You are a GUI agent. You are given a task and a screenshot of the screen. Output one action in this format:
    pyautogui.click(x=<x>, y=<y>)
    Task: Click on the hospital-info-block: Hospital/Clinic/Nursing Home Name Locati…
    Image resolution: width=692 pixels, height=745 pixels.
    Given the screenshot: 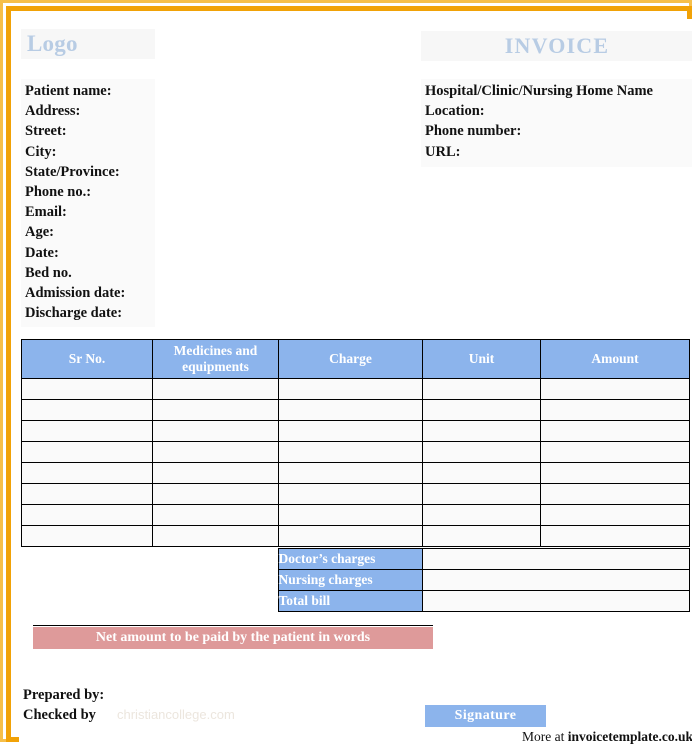 What is the action you would take?
    pyautogui.click(x=556, y=123)
    